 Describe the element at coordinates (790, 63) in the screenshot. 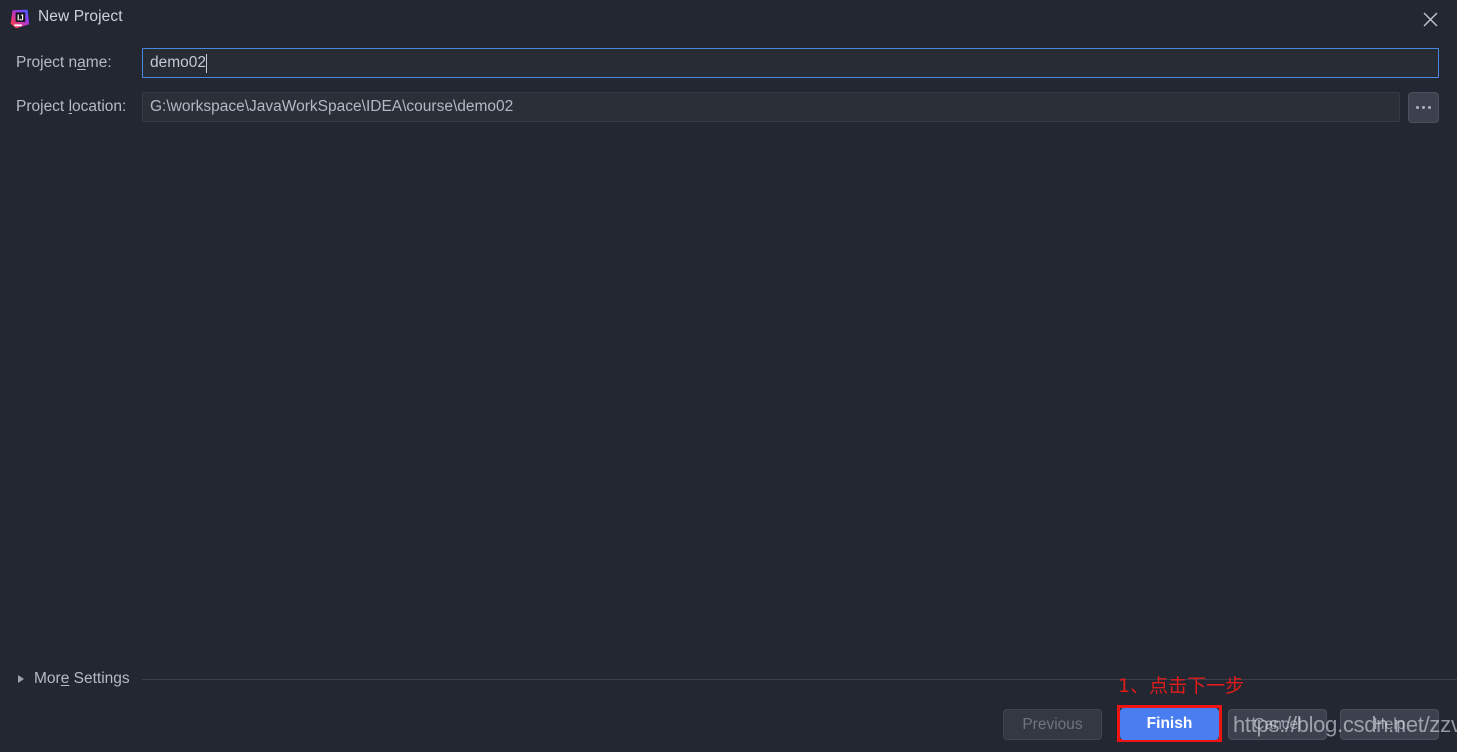

I see `project-name-input: demo02` at that location.